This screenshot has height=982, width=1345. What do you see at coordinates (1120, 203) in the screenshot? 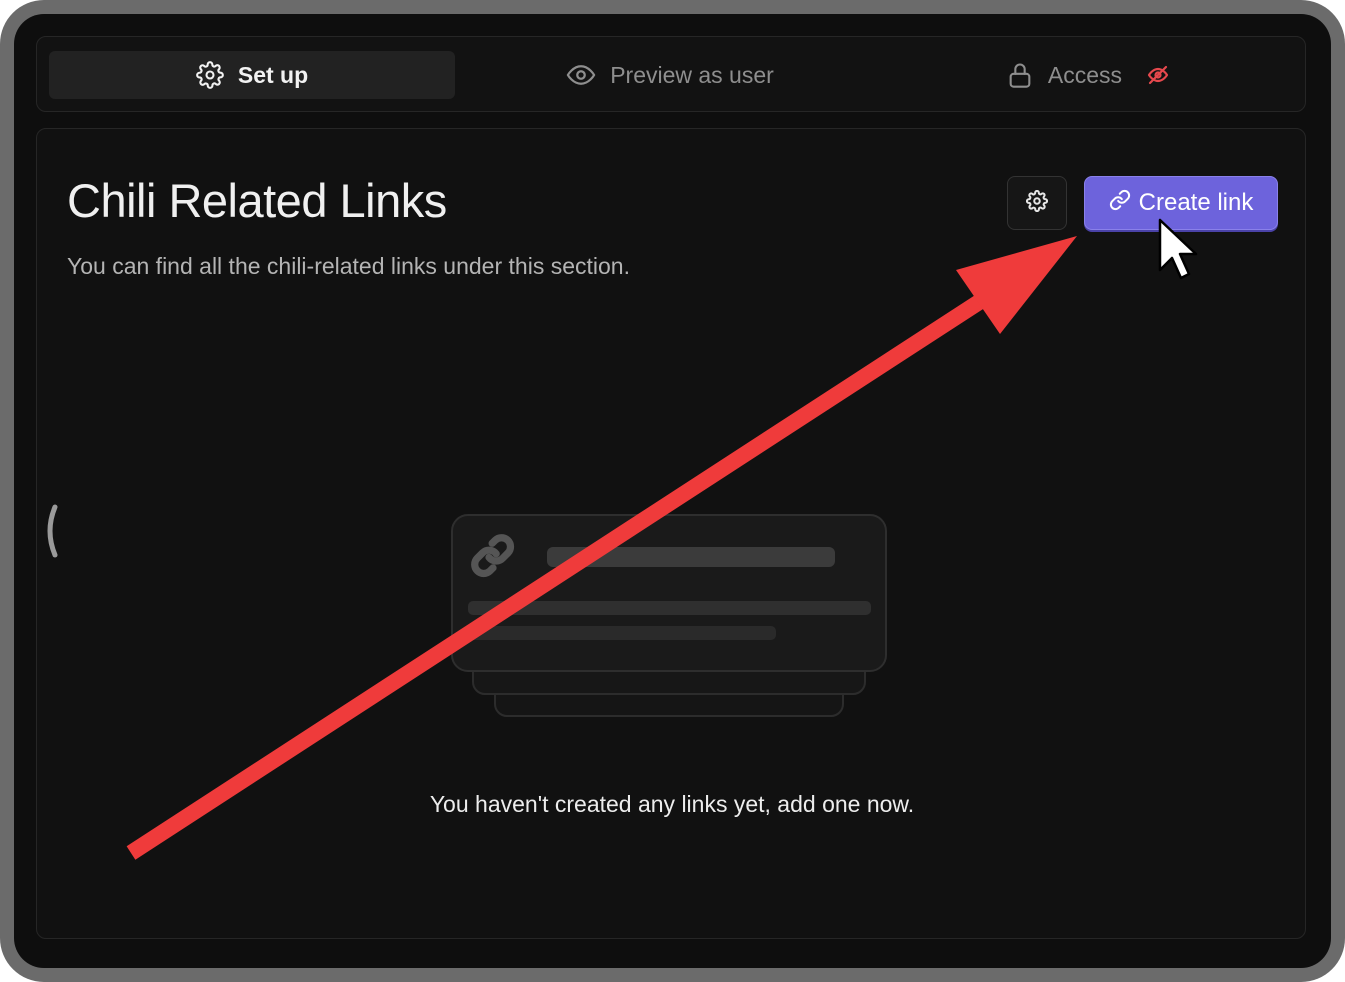
I see `link-icon` at bounding box center [1120, 203].